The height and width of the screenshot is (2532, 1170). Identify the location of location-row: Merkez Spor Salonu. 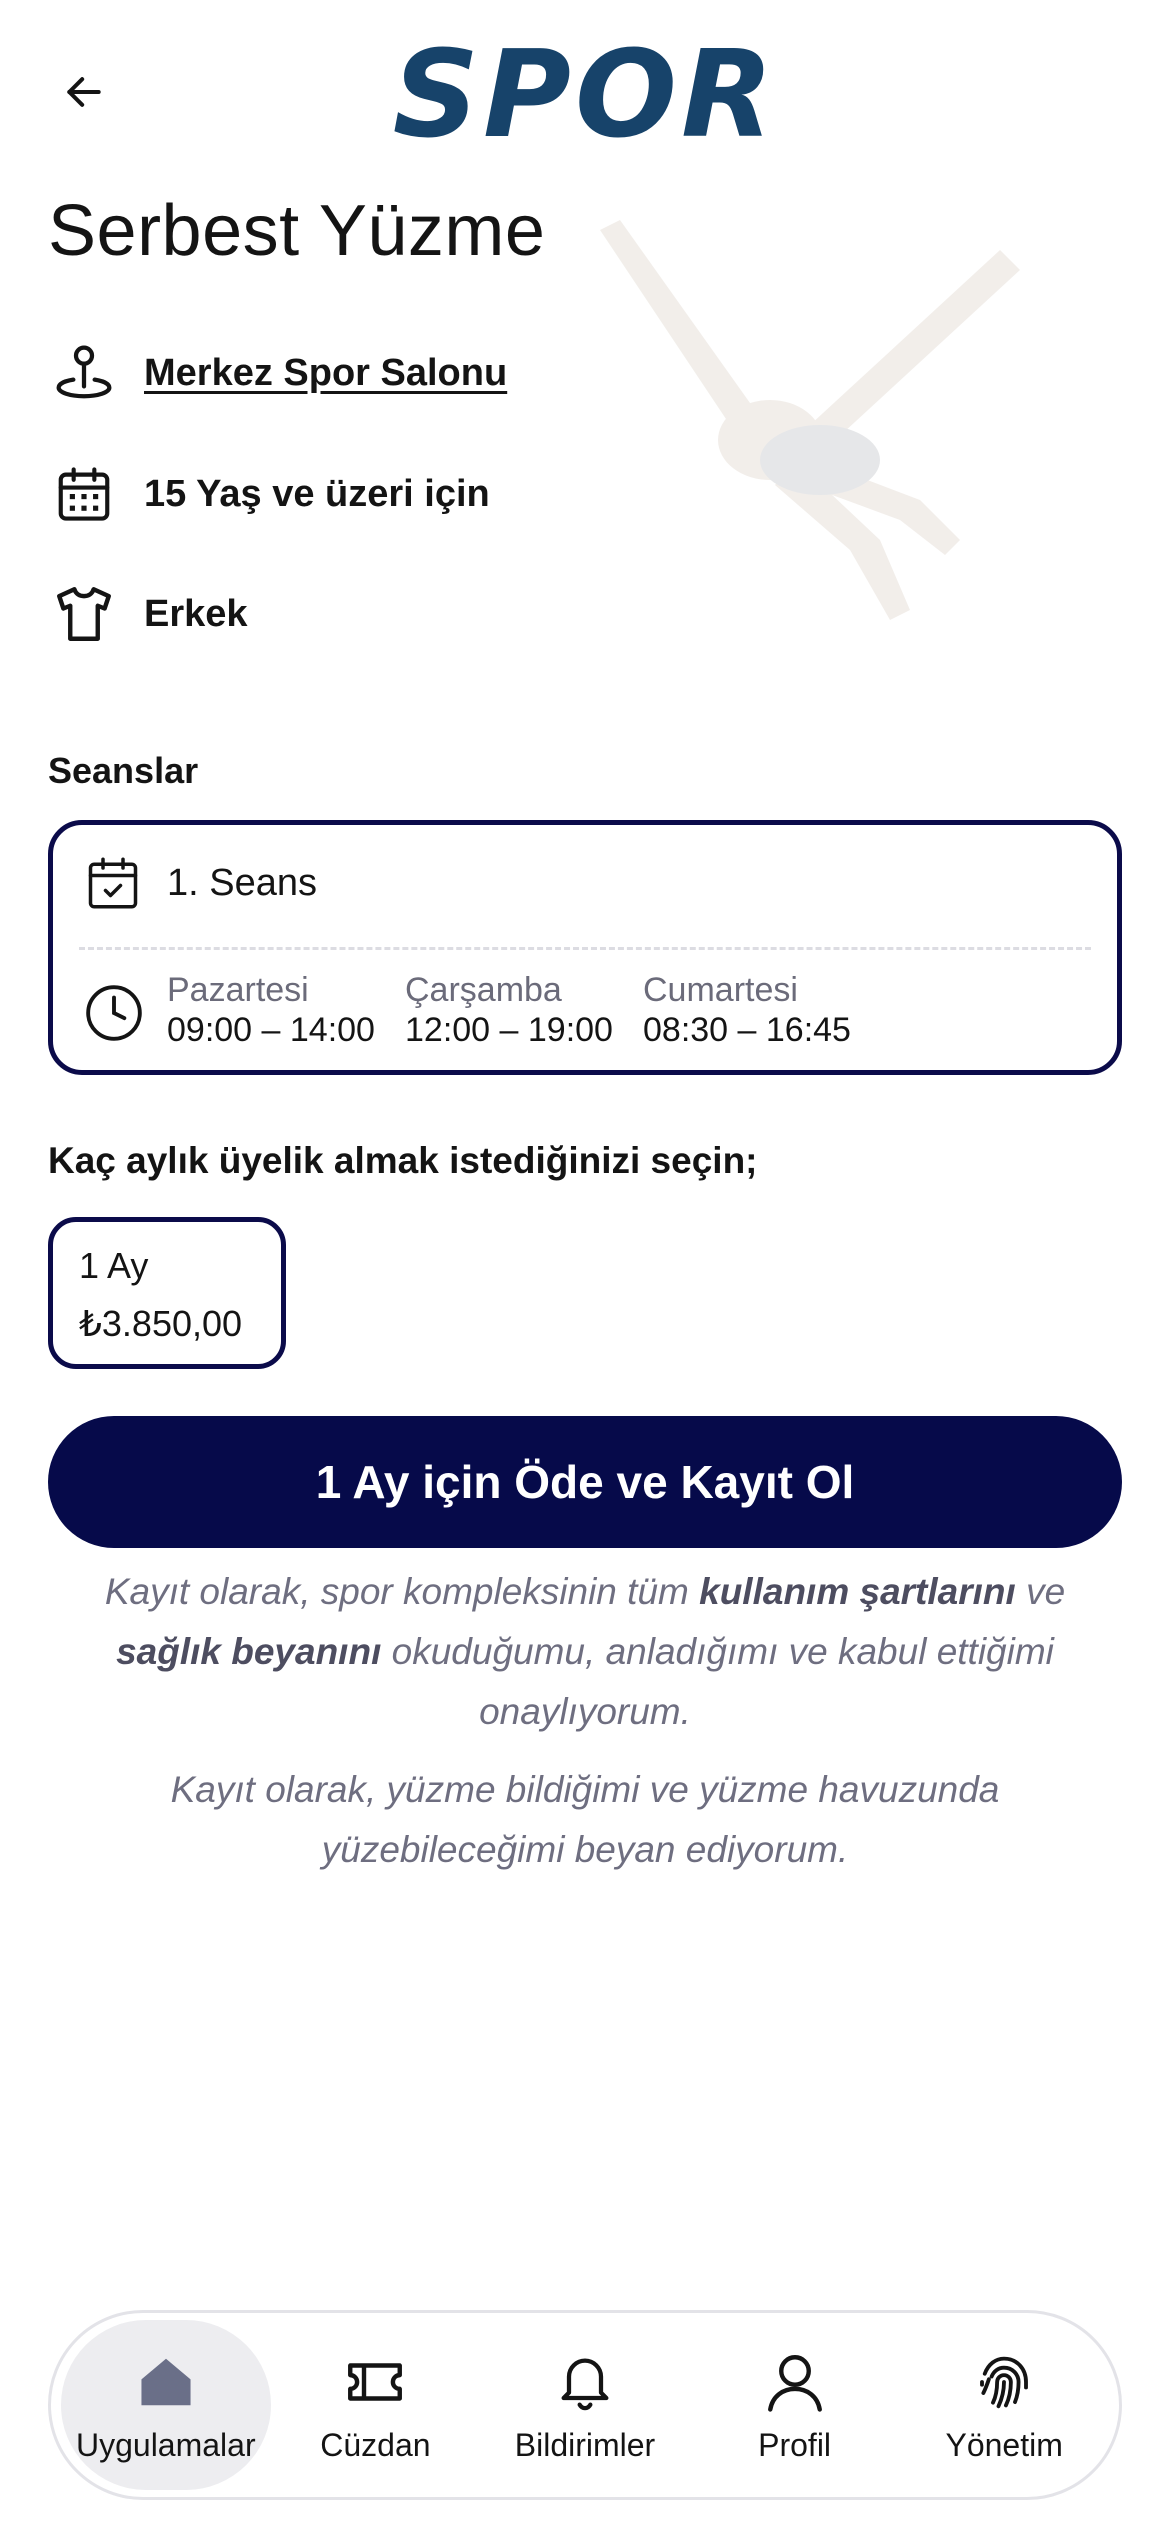
(277, 373).